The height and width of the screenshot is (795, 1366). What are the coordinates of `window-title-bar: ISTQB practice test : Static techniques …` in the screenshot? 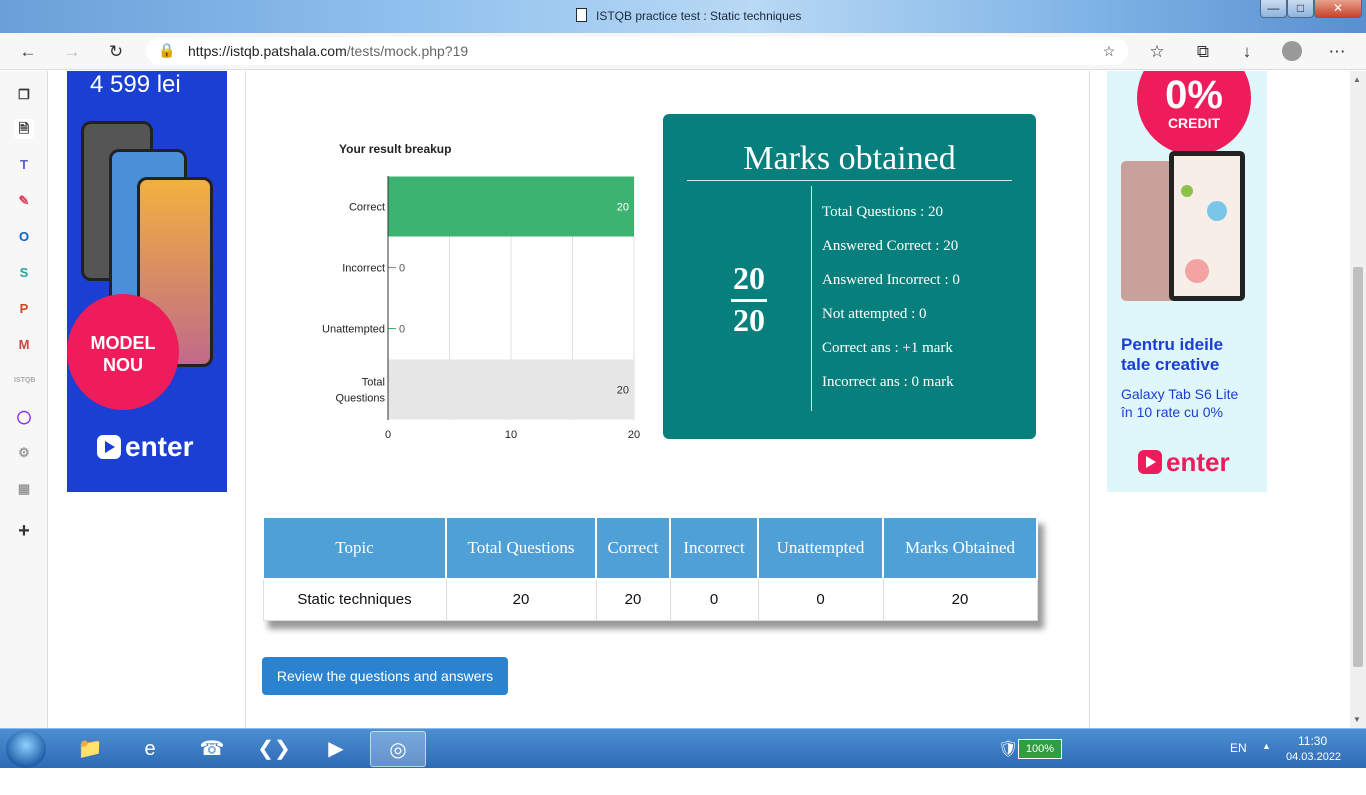 It's located at (683, 16).